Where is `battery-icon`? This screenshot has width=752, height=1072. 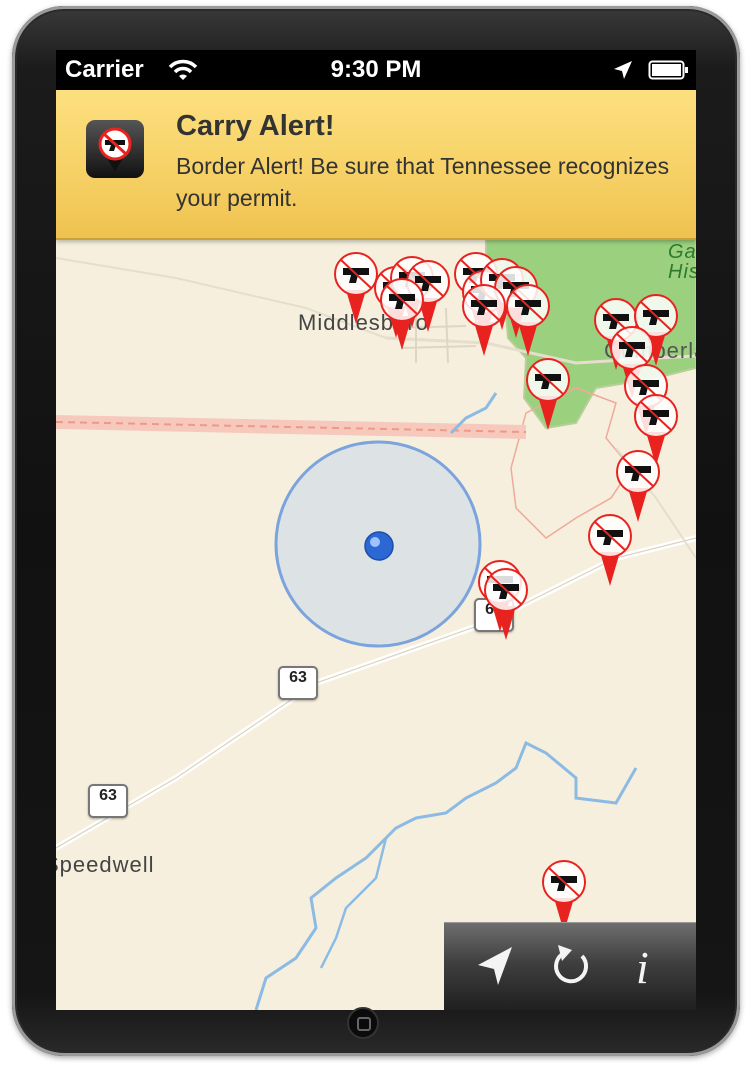
battery-icon is located at coordinates (668, 70).